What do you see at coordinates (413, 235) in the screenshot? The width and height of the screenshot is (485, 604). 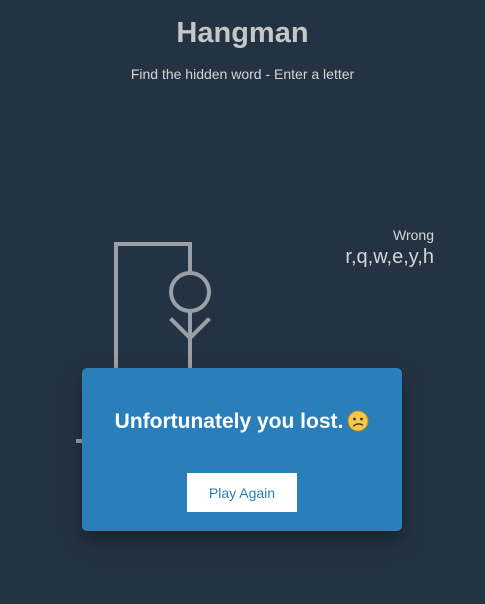 I see `wrong-label: Wrong` at bounding box center [413, 235].